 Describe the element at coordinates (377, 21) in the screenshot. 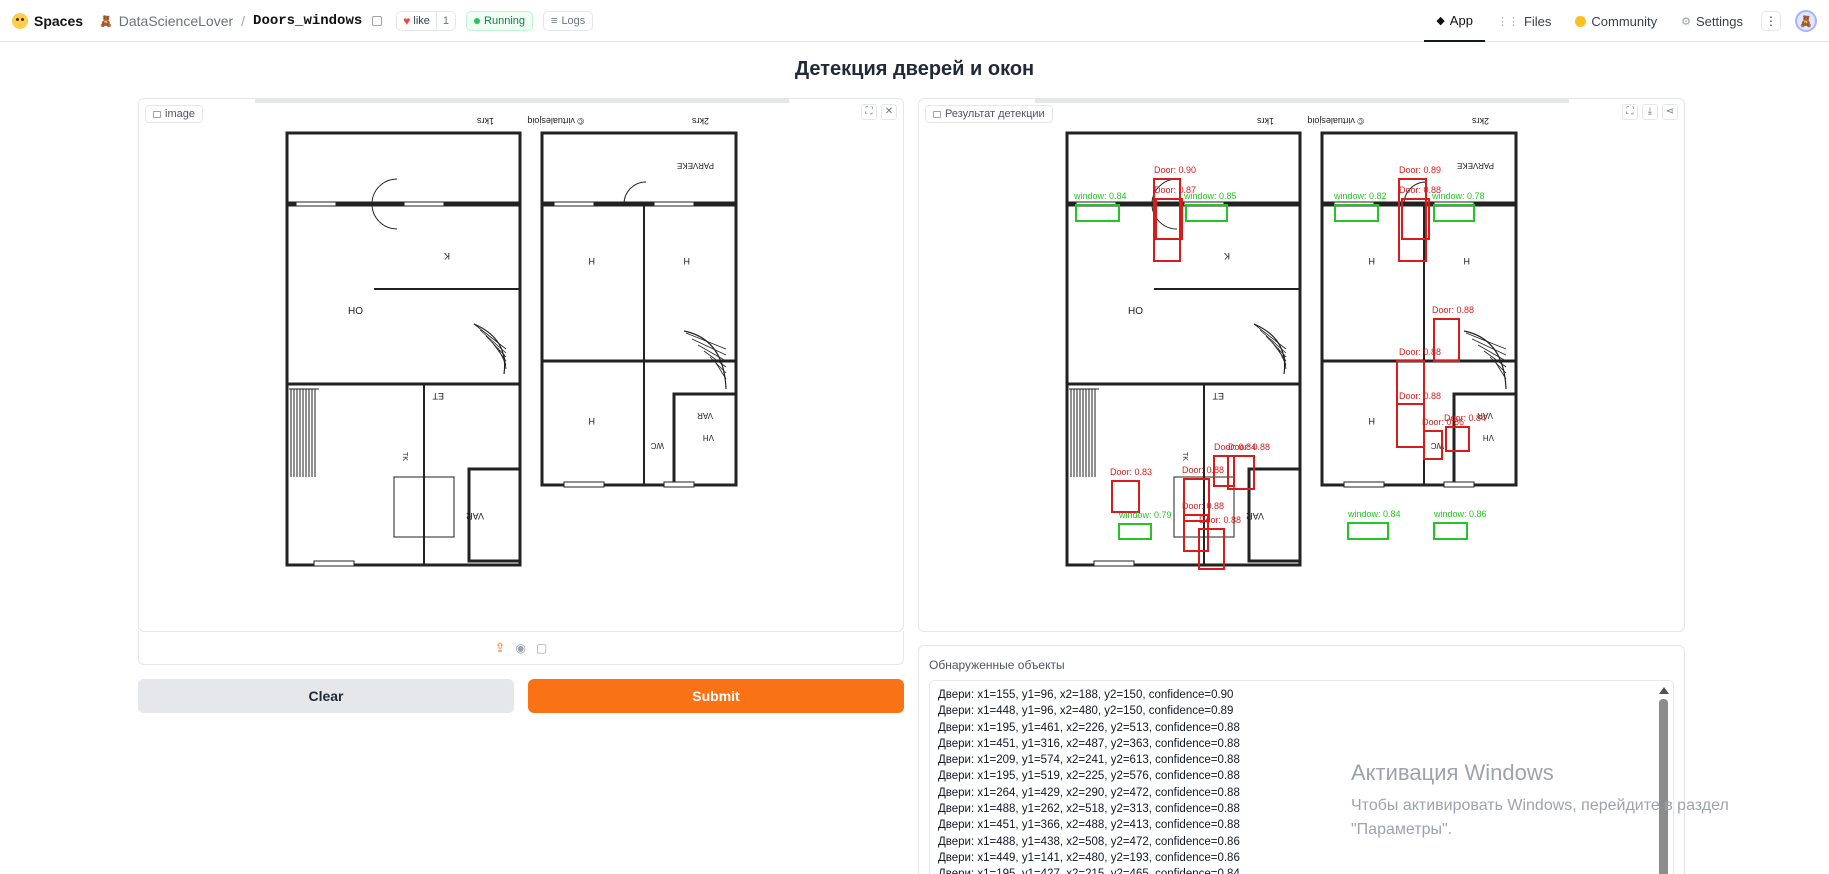

I see `copy-icon` at that location.